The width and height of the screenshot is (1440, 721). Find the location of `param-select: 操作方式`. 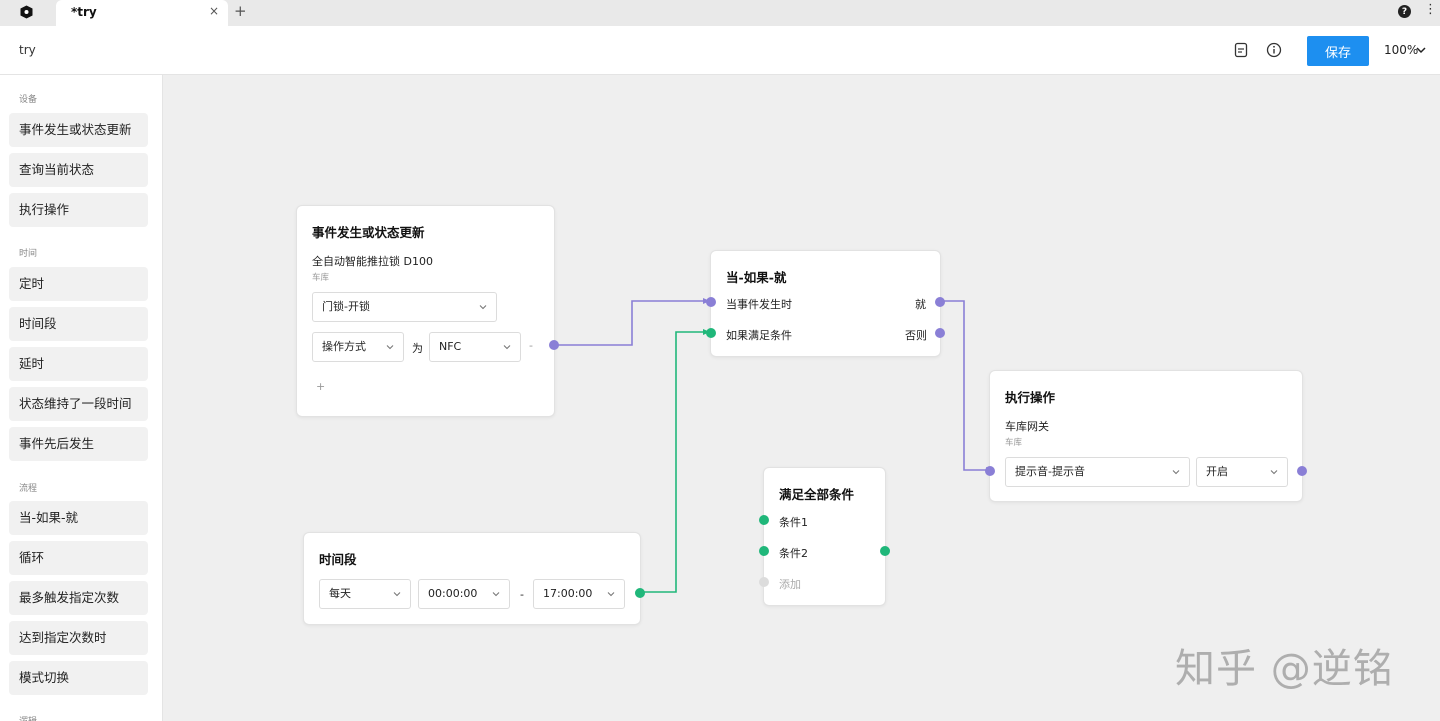

param-select: 操作方式 is located at coordinates (358, 347).